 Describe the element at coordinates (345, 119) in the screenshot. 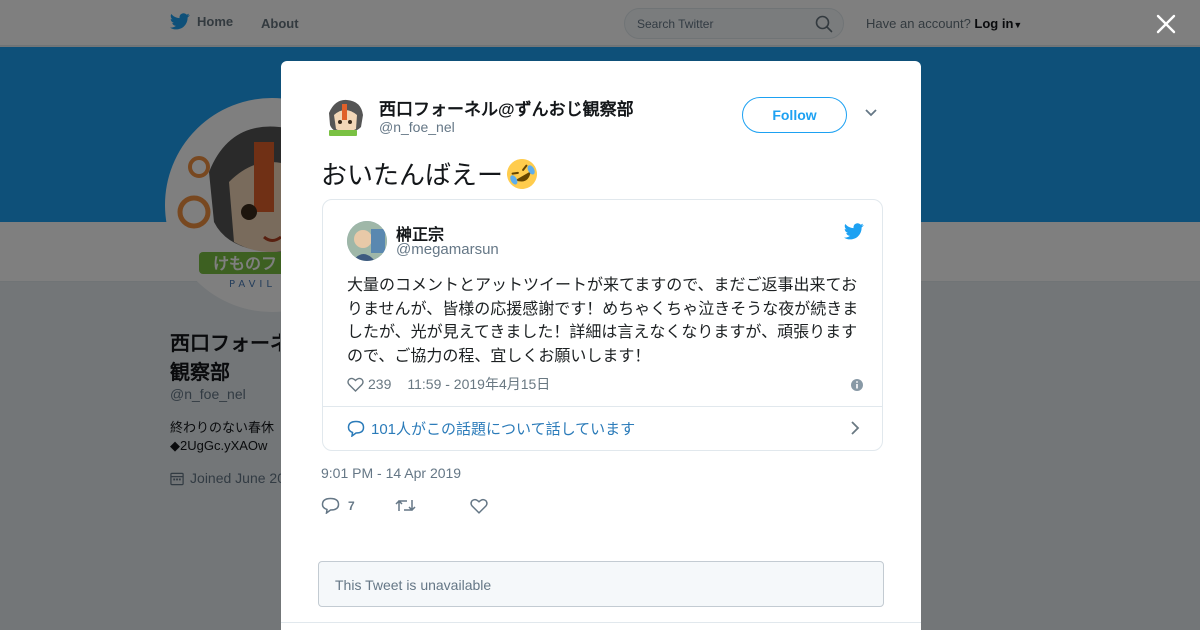

I see `author-avatar` at that location.